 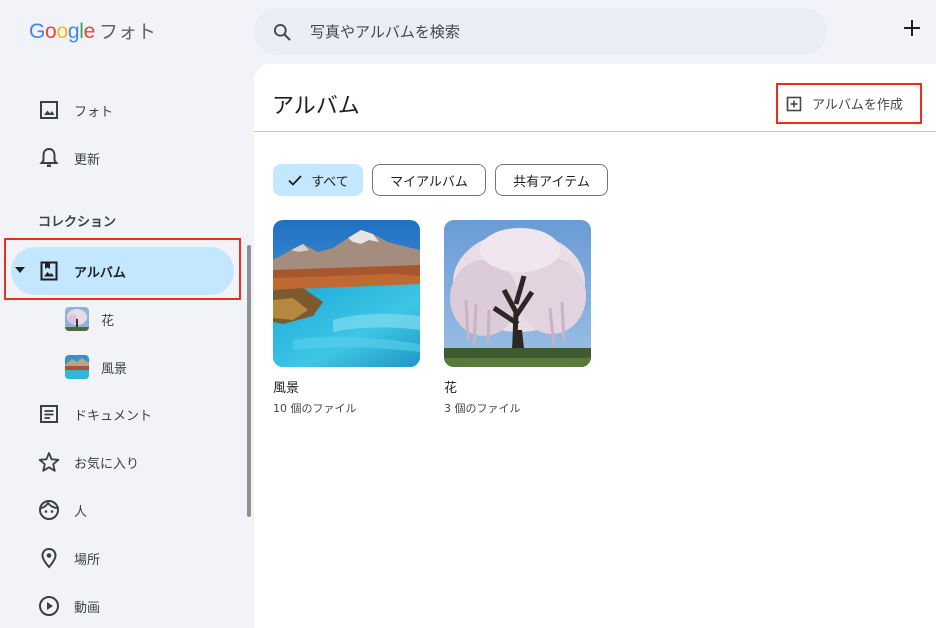 I want to click on google-wordmark: Google, so click(x=62, y=31).